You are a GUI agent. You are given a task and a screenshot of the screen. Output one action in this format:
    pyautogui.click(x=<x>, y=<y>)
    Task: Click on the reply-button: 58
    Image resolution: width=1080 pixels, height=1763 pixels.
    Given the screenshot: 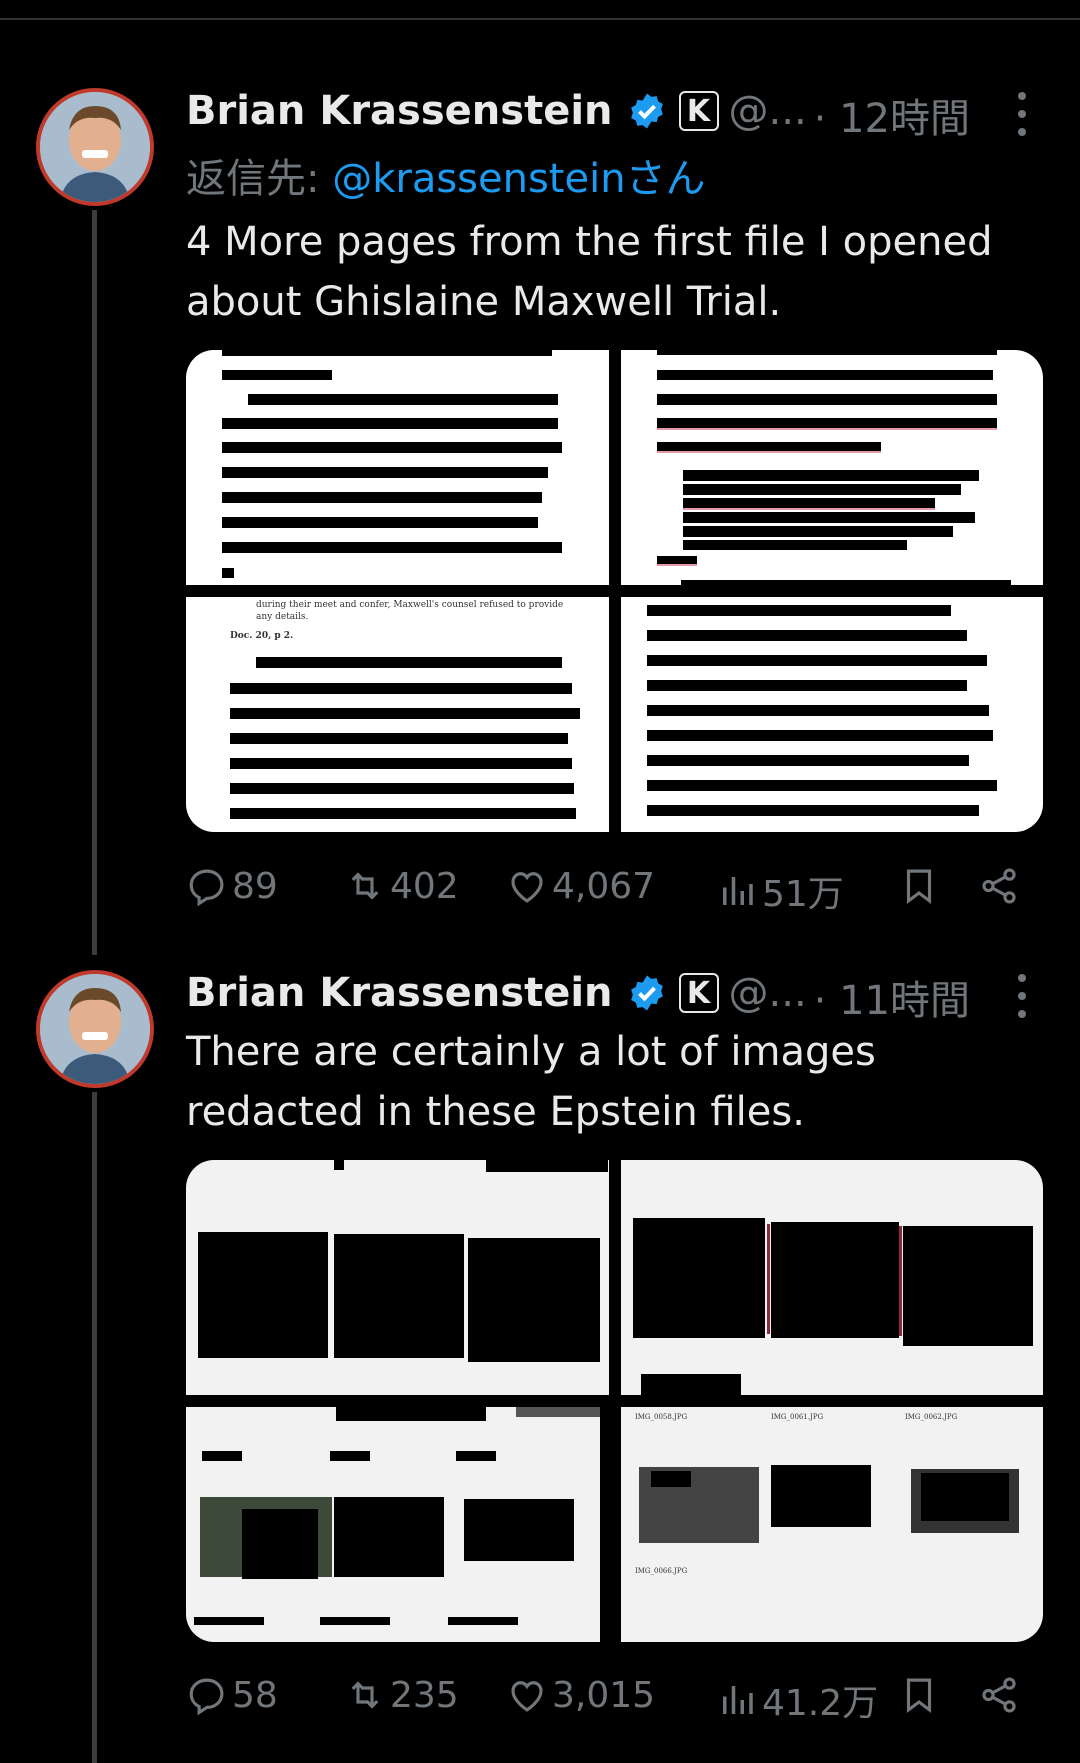 What is the action you would take?
    pyautogui.click(x=232, y=1695)
    